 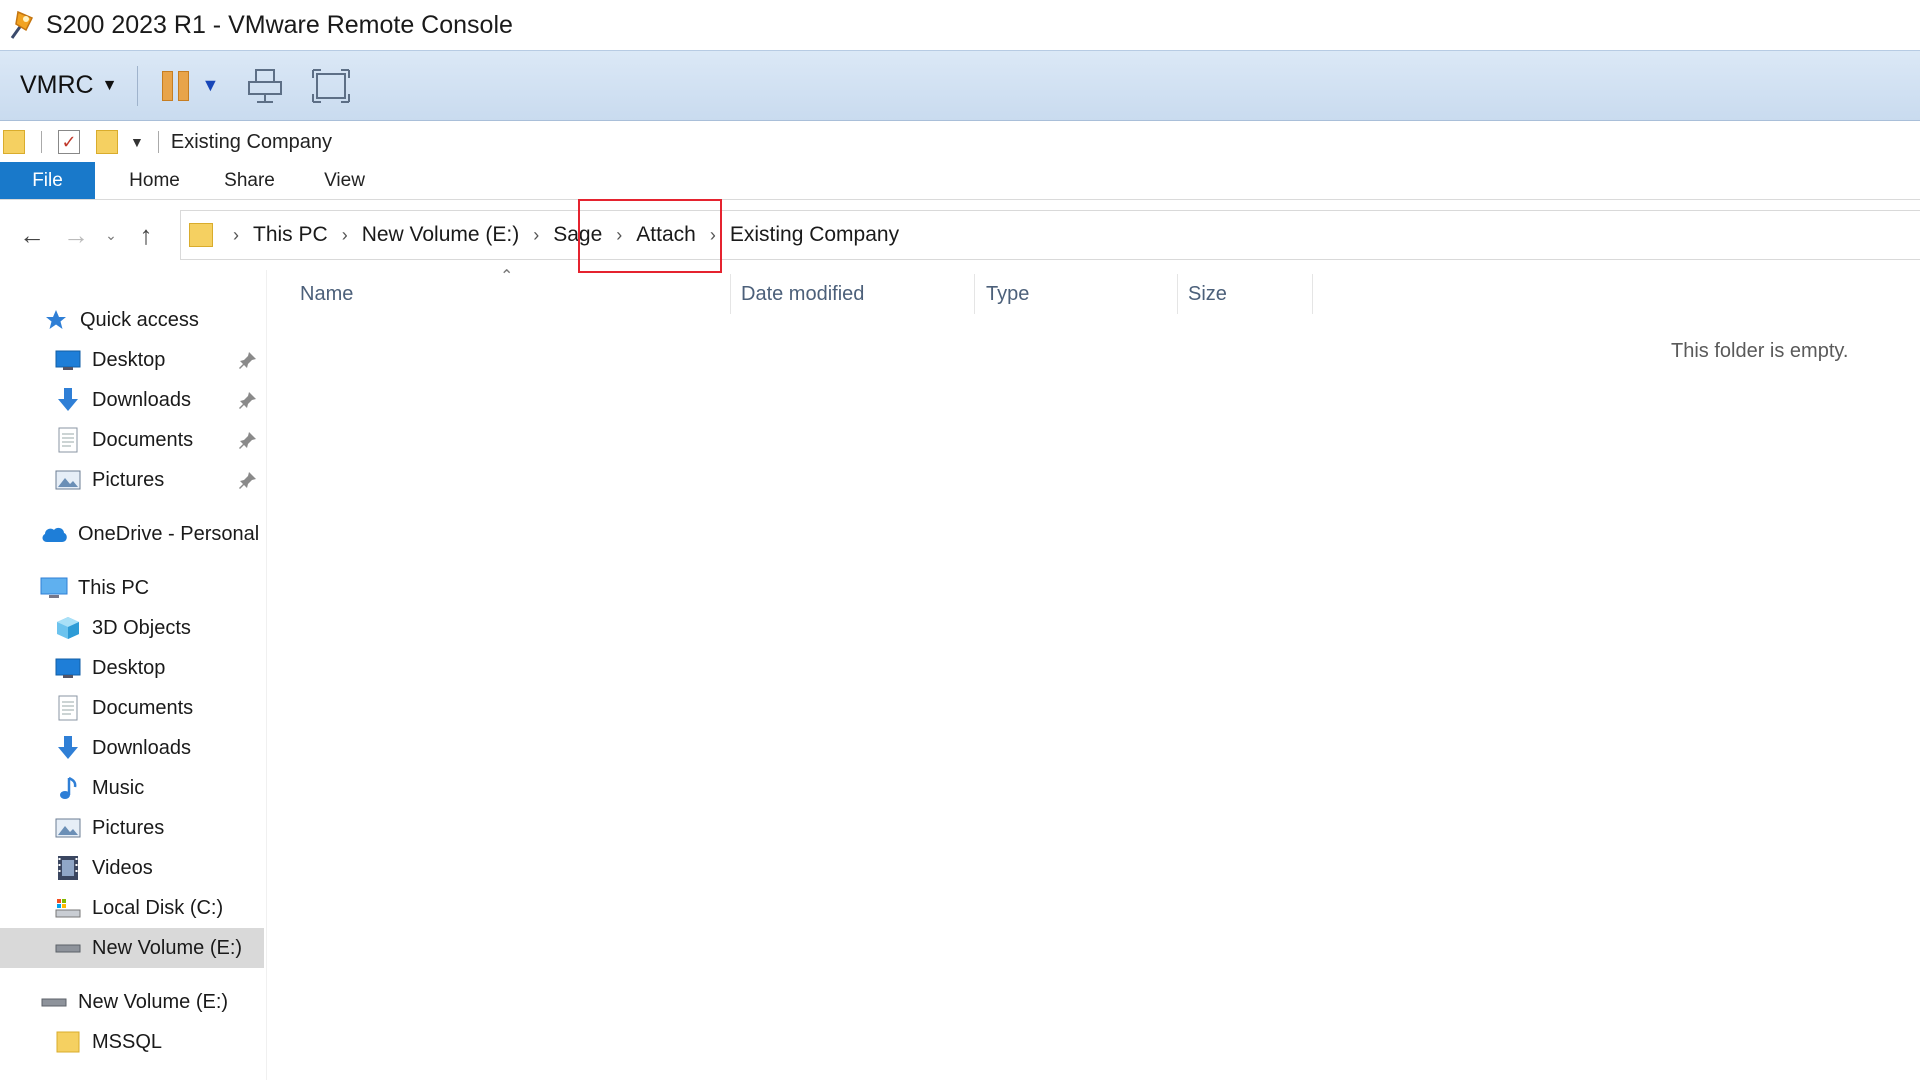 What do you see at coordinates (32, 235) in the screenshot?
I see `back-arrow-icon: ←` at bounding box center [32, 235].